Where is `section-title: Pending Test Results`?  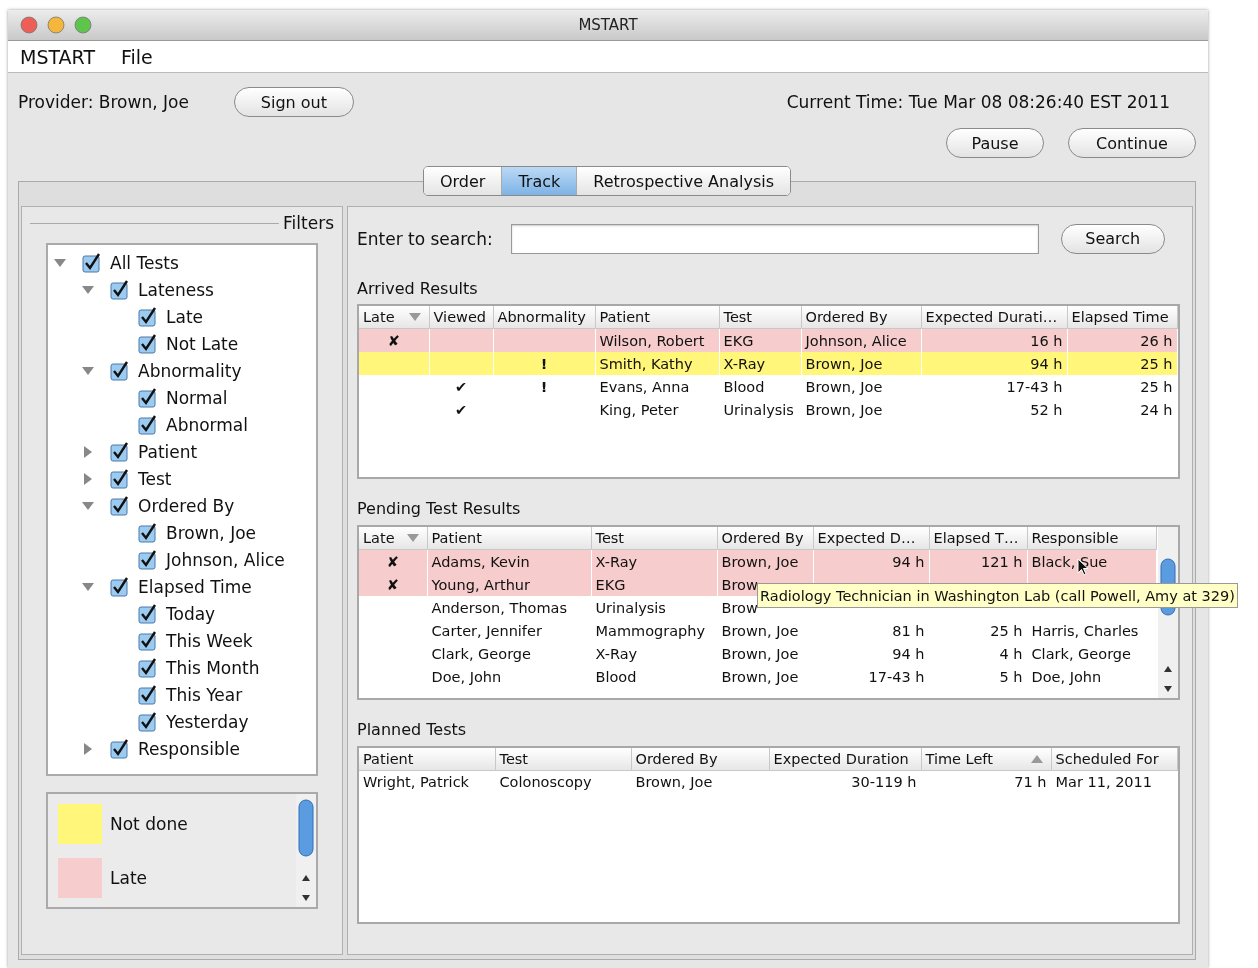 section-title: Pending Test Results is located at coordinates (439, 510).